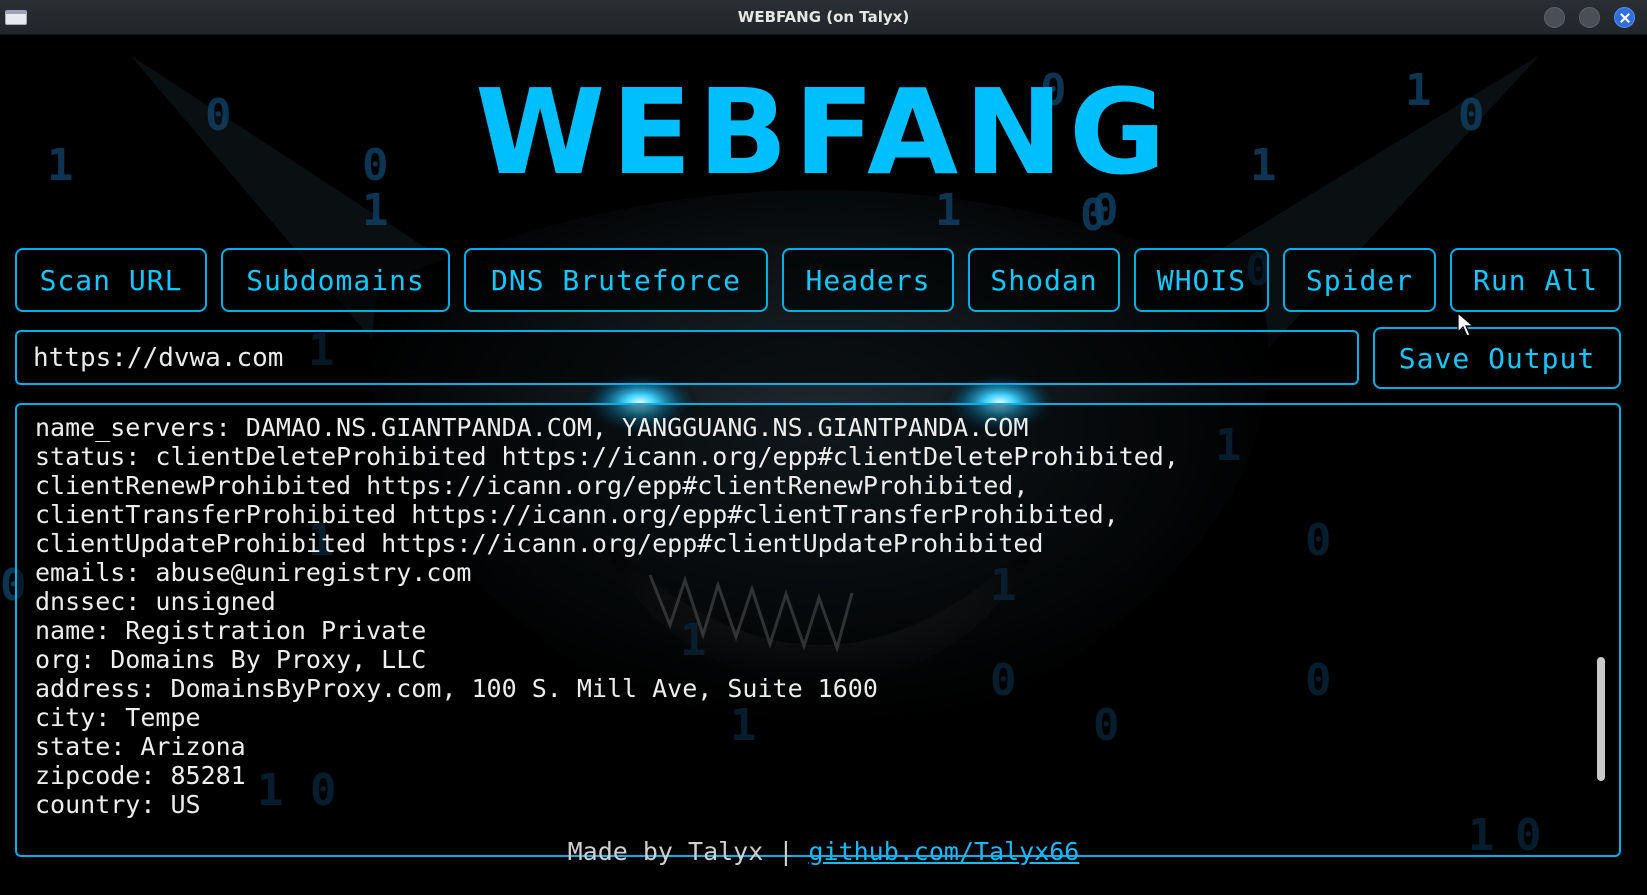  I want to click on output-line: country: US, so click(118, 804).